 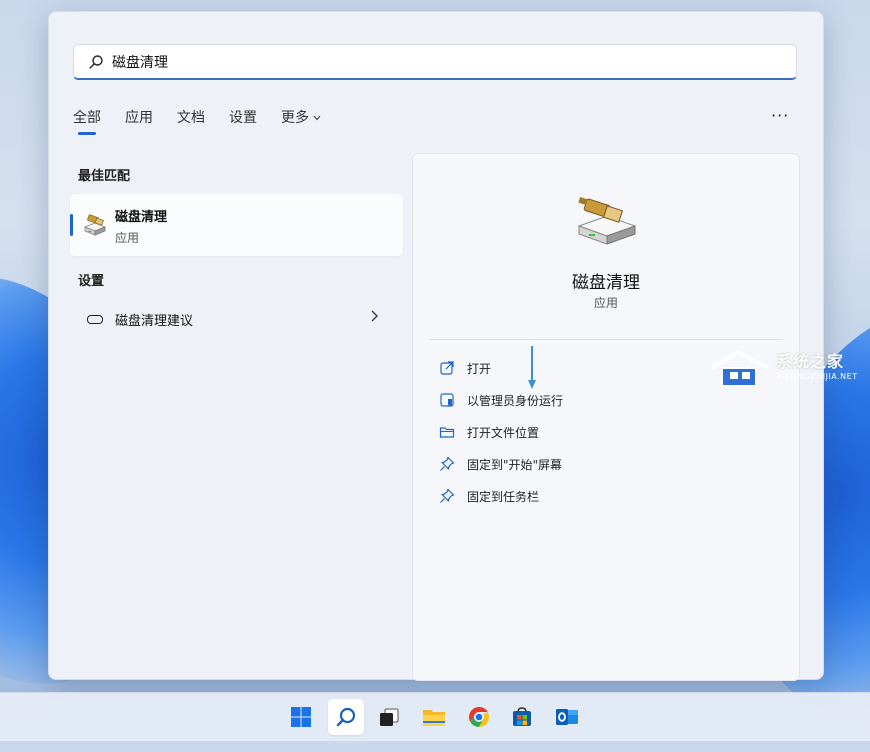 I want to click on action-open: 打开, so click(x=465, y=368).